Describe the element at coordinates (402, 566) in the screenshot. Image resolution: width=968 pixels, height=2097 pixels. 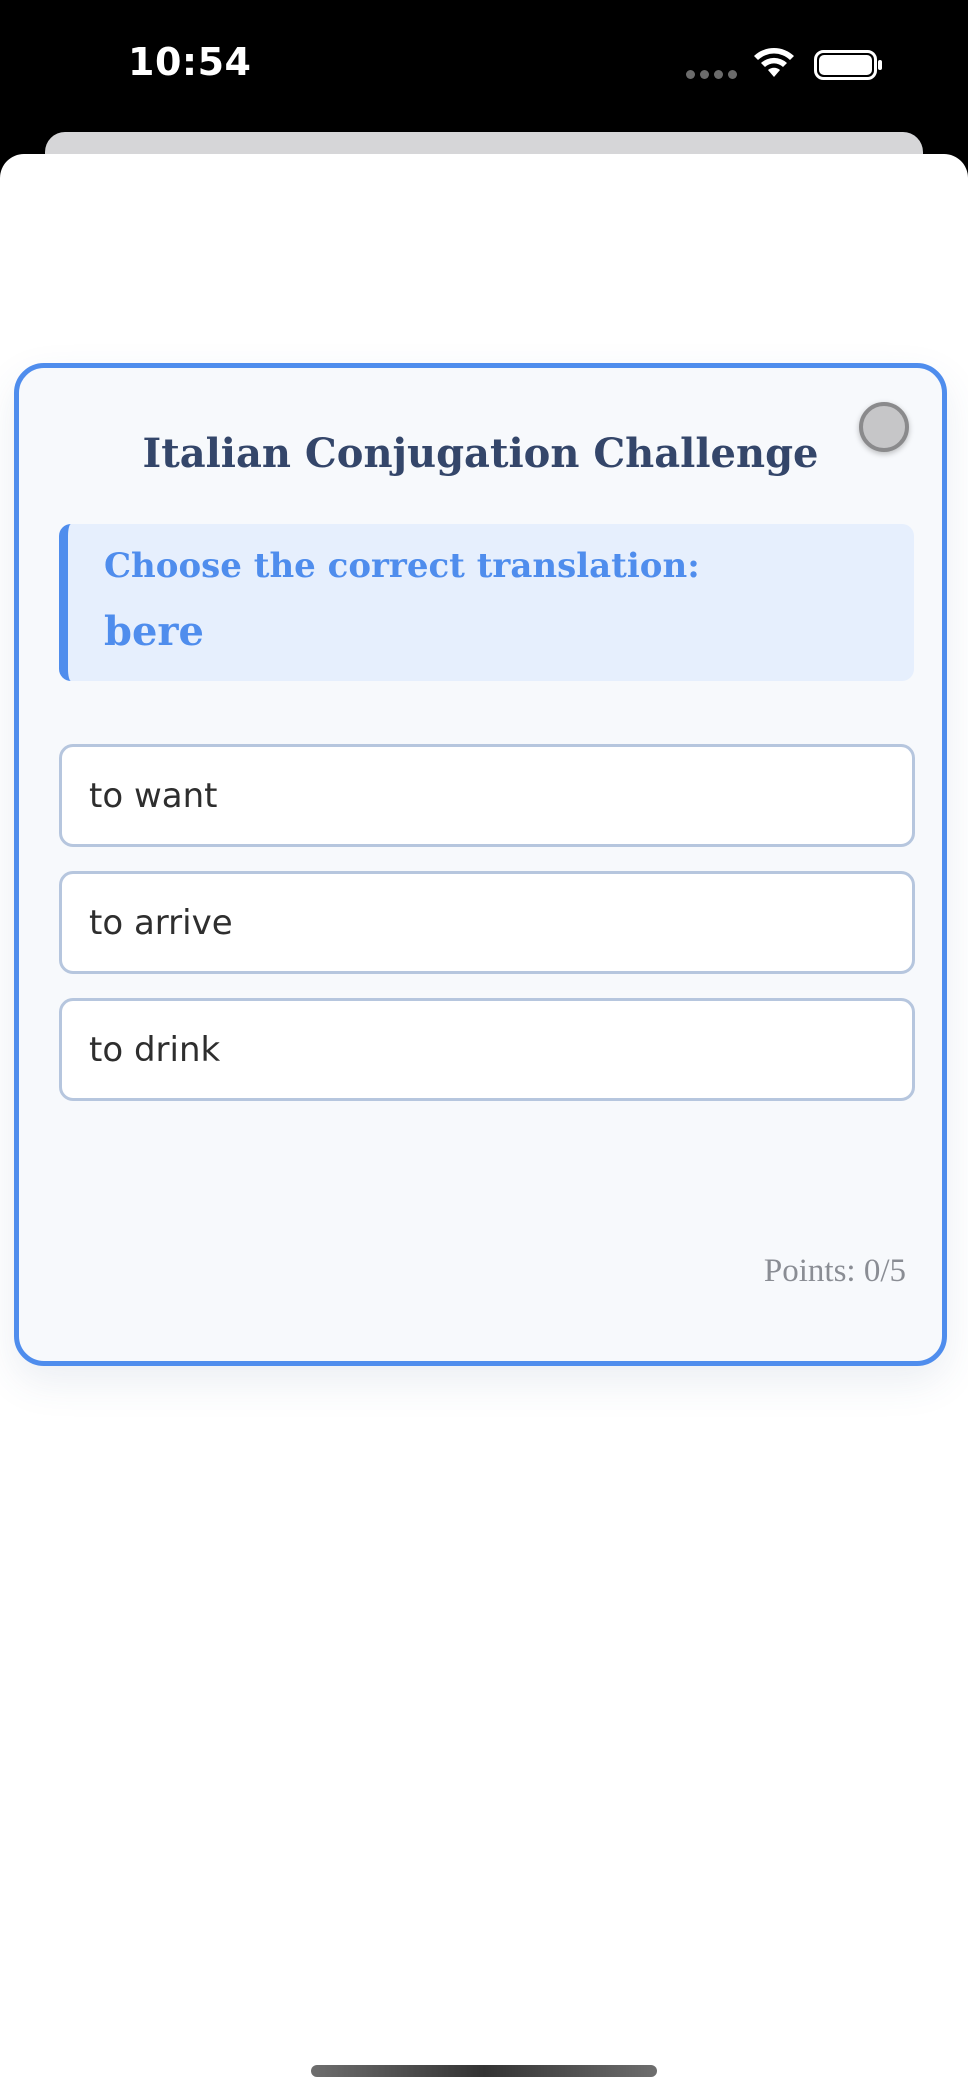
I see `prompt-instruction: Choose the correct translation:` at that location.